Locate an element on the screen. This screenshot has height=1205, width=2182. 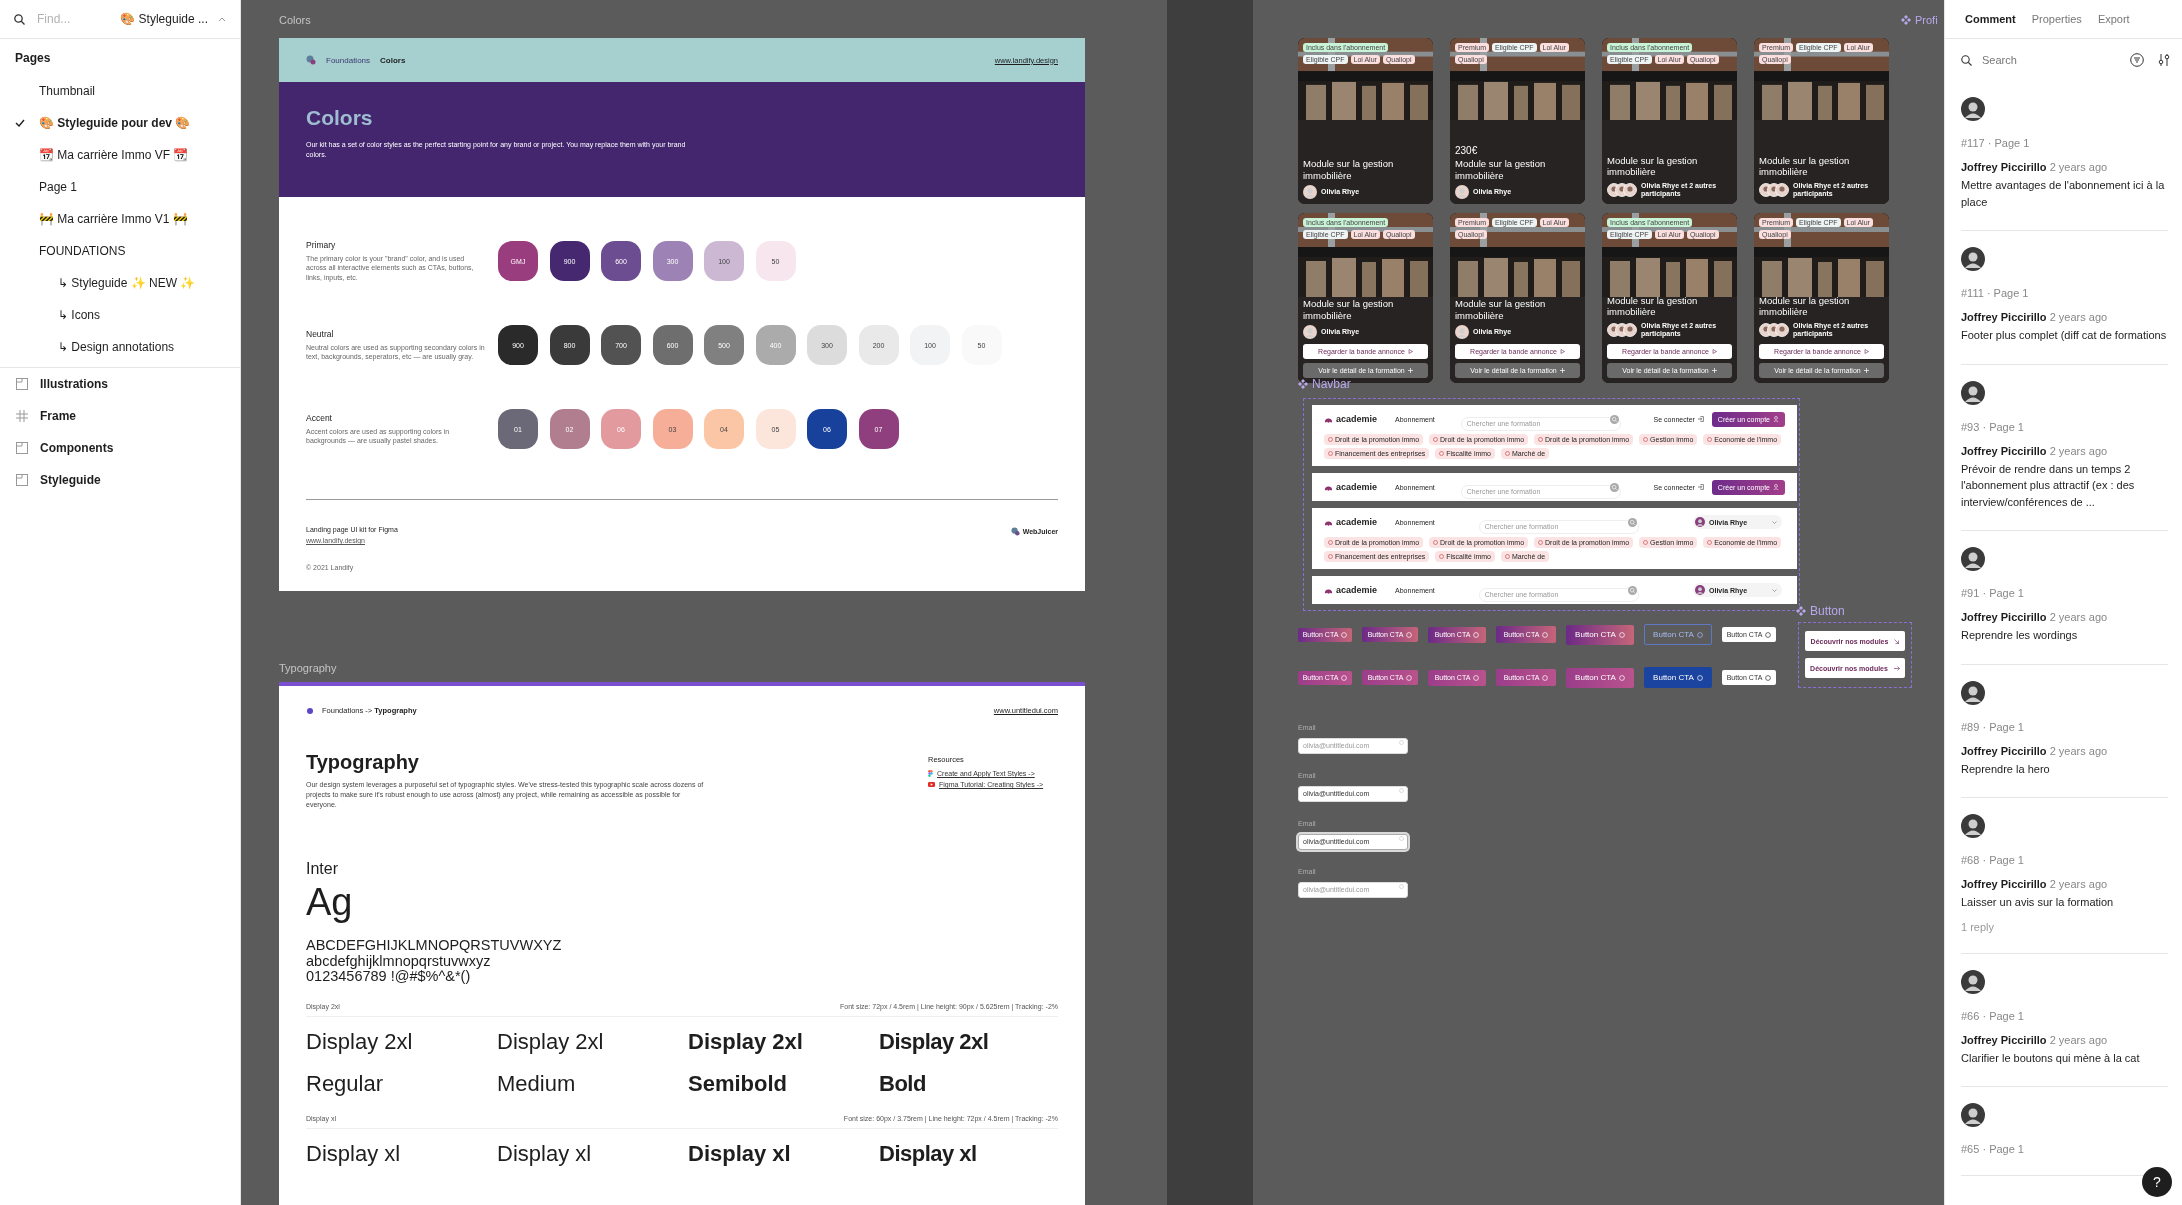
page-item: ↳ Icons is located at coordinates (120, 315).